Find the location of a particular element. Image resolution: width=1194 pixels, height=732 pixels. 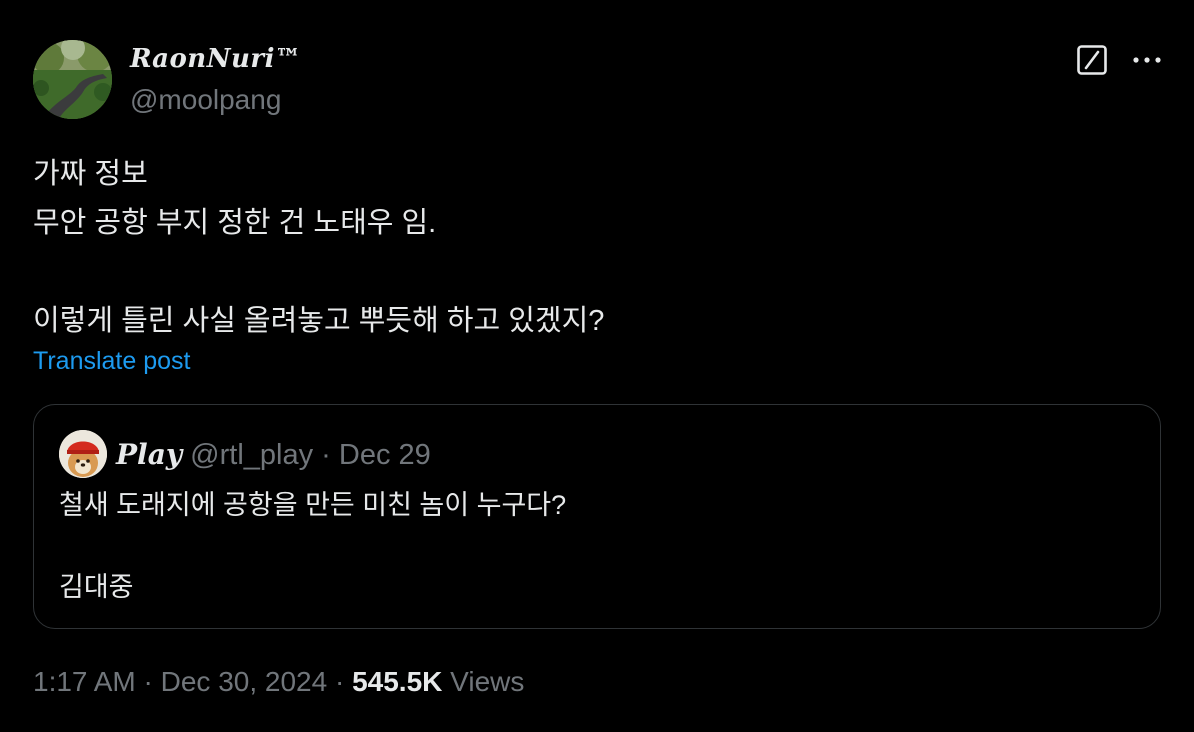

quoted-author-display-name: 𝑷𝒍𝒂𝒚 is located at coordinates (149, 454).